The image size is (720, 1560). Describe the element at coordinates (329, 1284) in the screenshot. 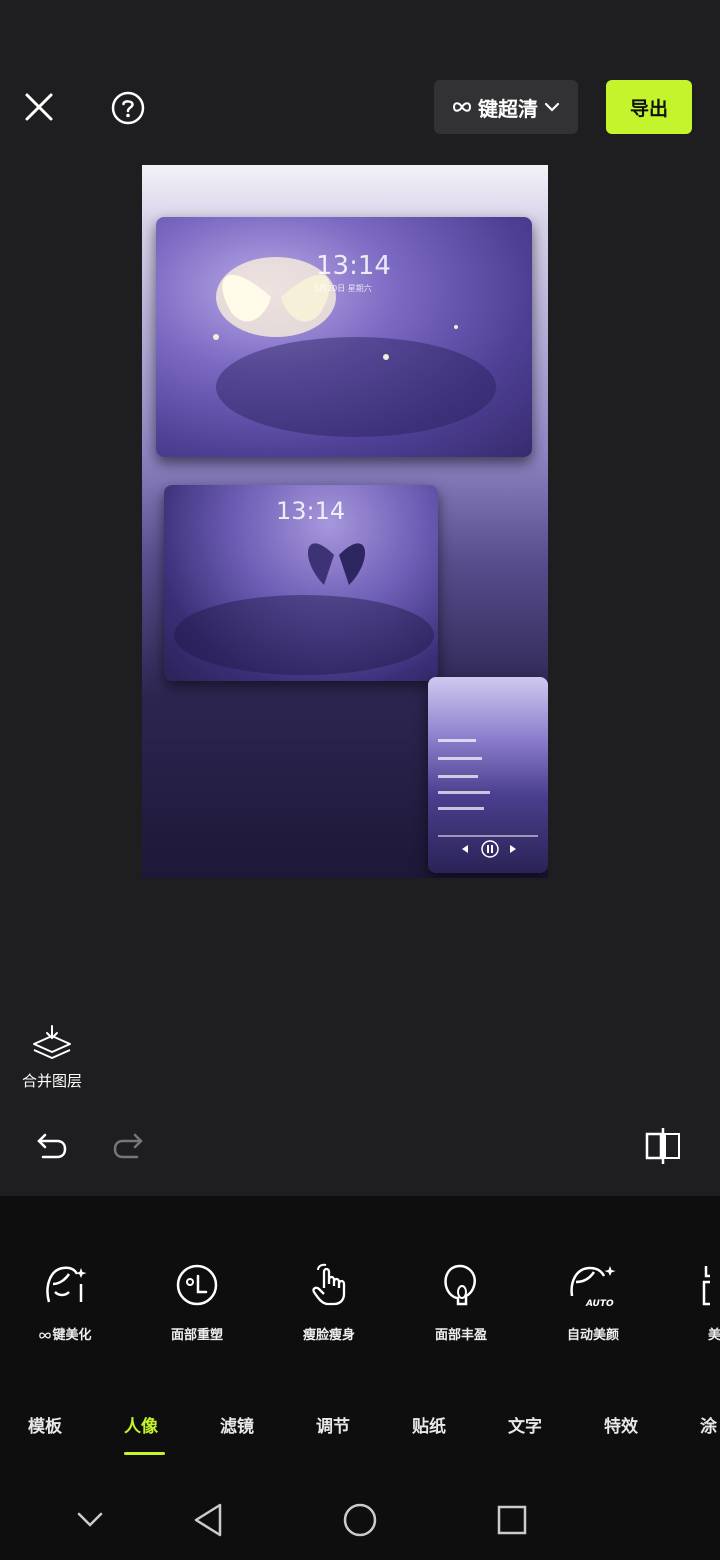

I see `slim-hand-icon` at that location.